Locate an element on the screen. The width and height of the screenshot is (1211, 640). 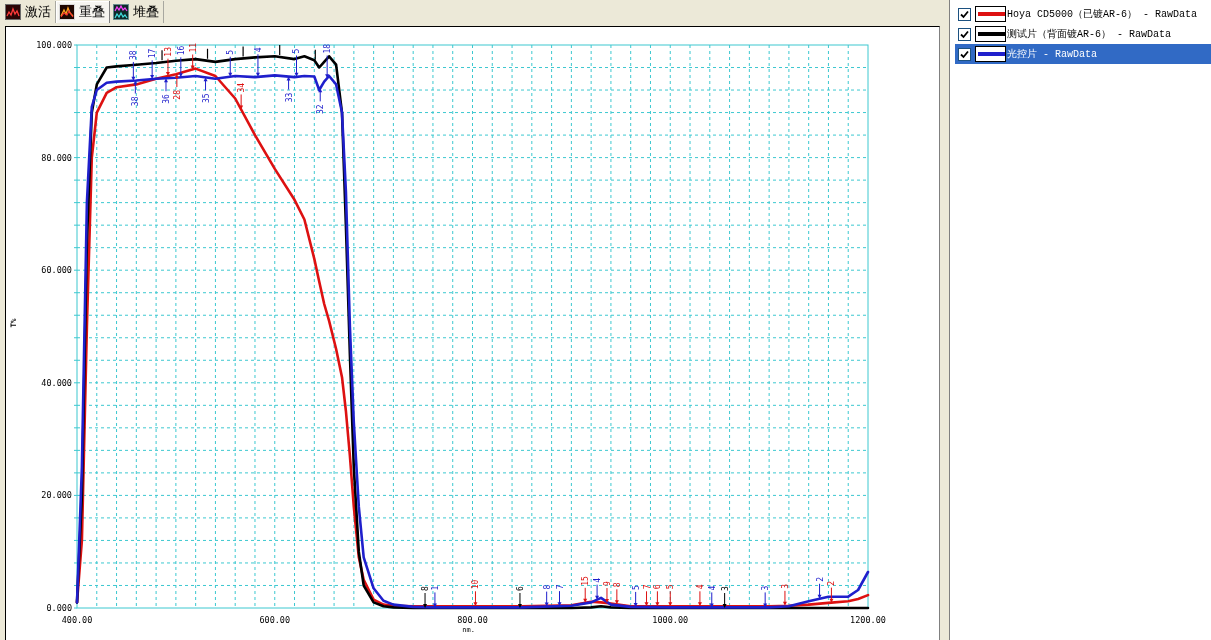
x-axis-tick-label: 600.00 is located at coordinates (275, 620).